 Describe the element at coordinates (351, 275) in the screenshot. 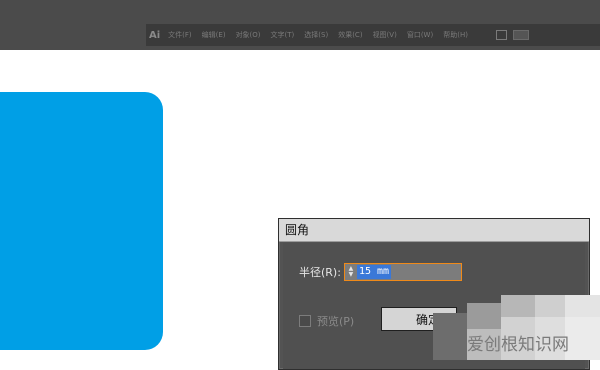

I see `spin-down-icon: ▼` at that location.